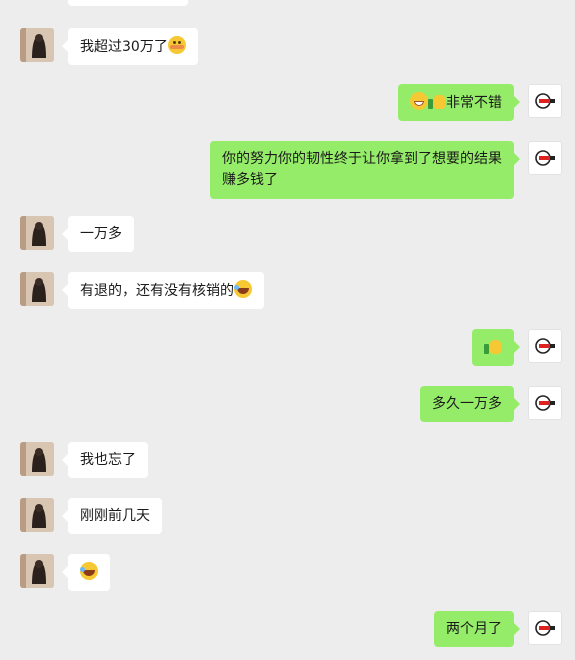 The height and width of the screenshot is (660, 575). I want to click on message-bubble: 多久一万多, so click(470, 404).